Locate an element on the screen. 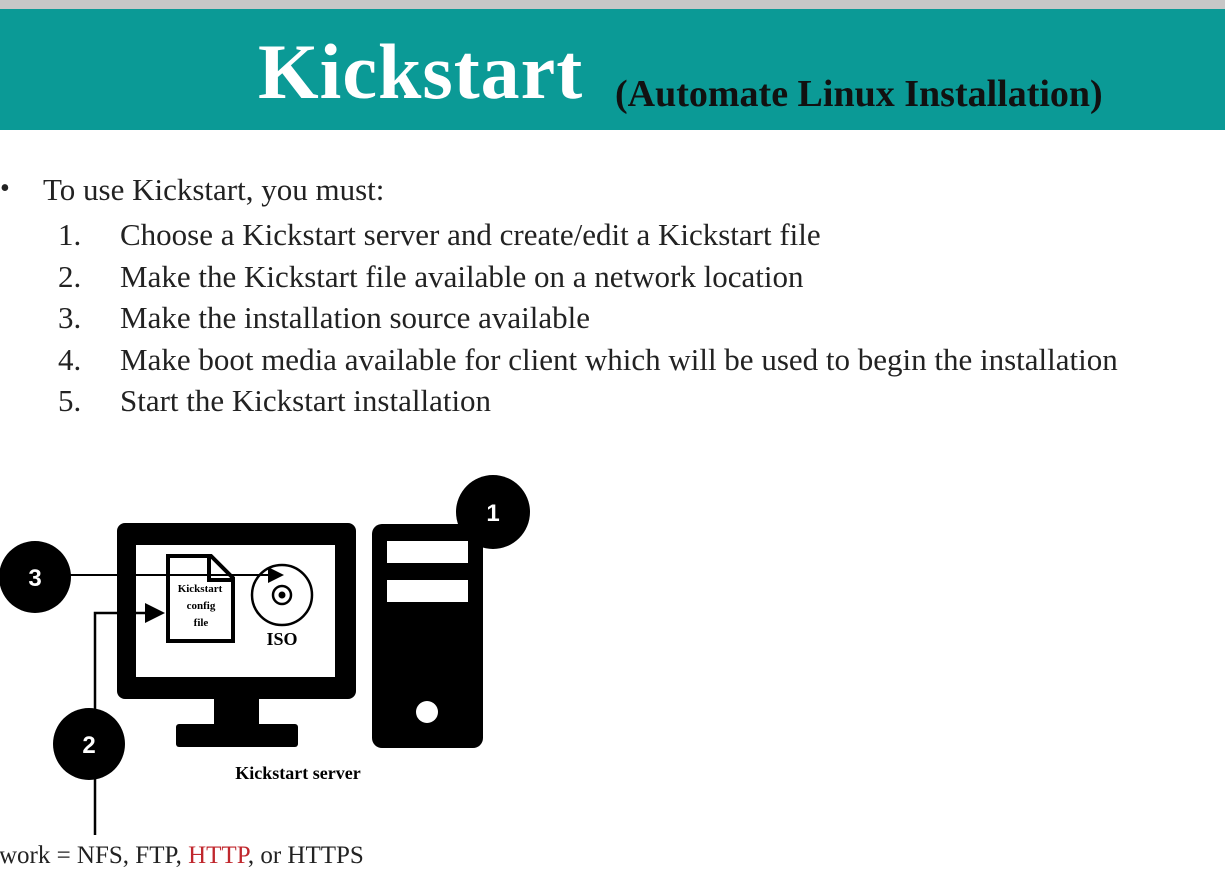 The height and width of the screenshot is (881, 1225). slide-subtitle: (Automate Linux Installation) is located at coordinates (859, 94).